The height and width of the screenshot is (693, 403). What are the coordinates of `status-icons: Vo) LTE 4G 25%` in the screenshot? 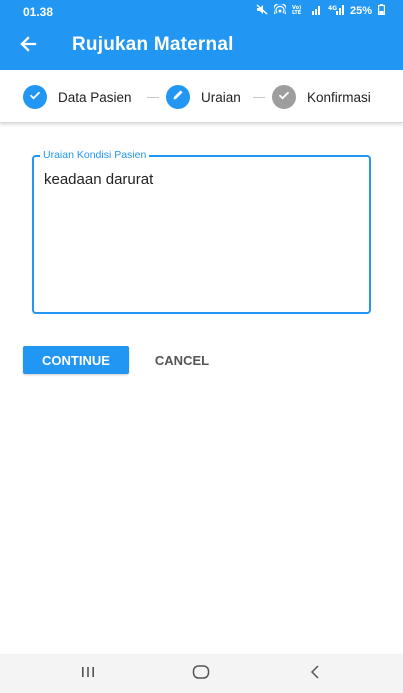 It's located at (321, 10).